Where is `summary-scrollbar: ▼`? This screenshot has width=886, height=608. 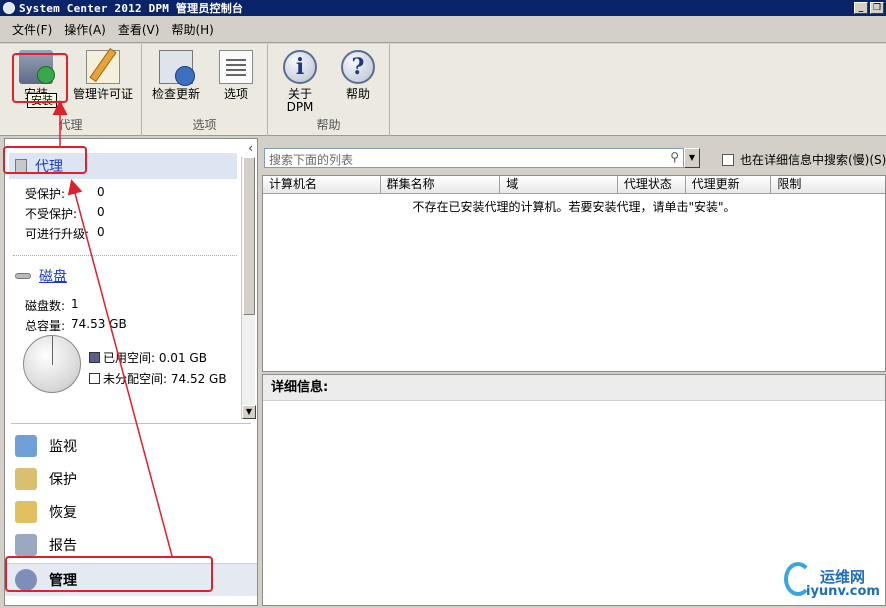 summary-scrollbar: ▼ is located at coordinates (248, 288).